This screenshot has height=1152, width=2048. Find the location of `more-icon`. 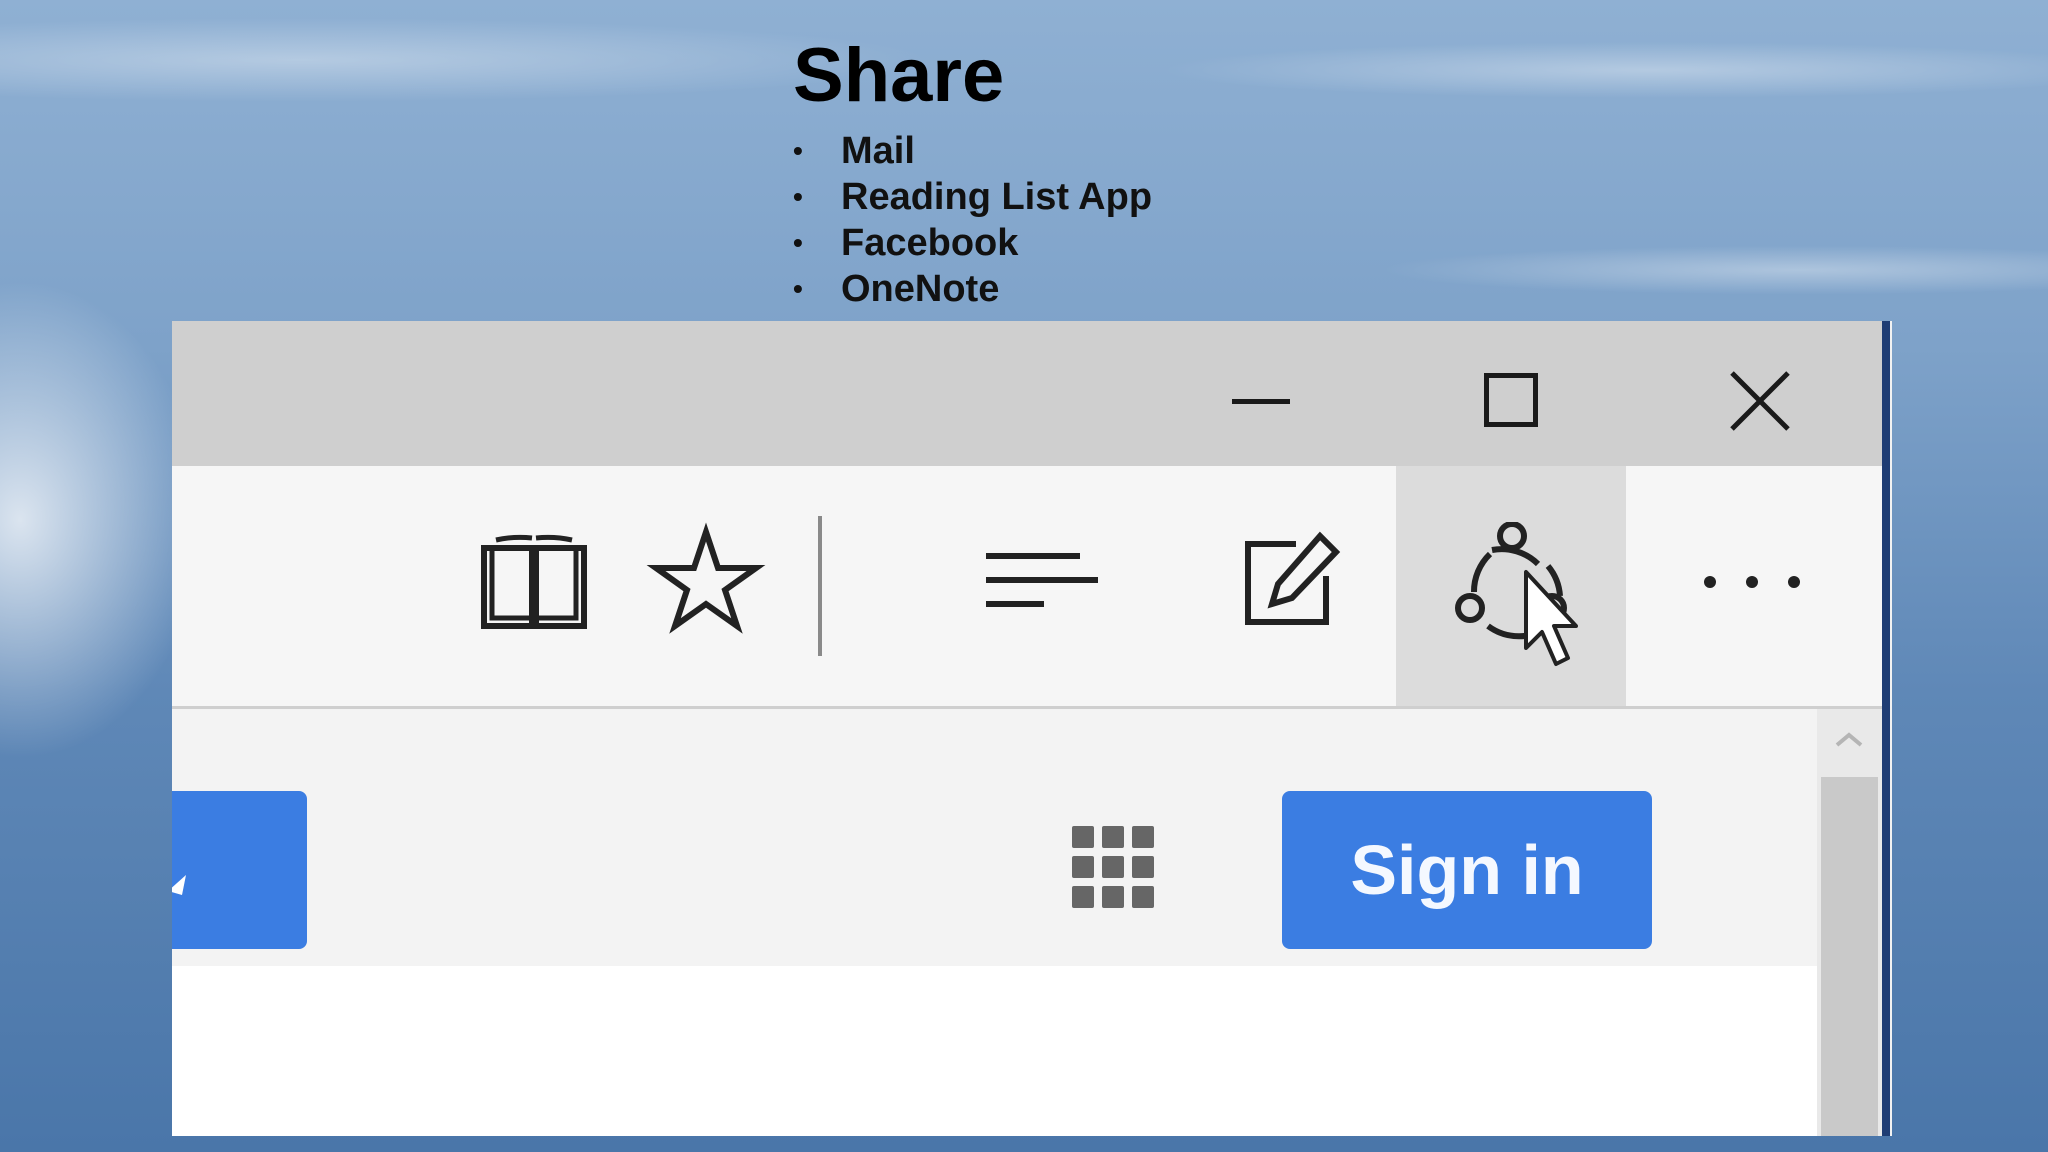

more-icon is located at coordinates (1758, 582).